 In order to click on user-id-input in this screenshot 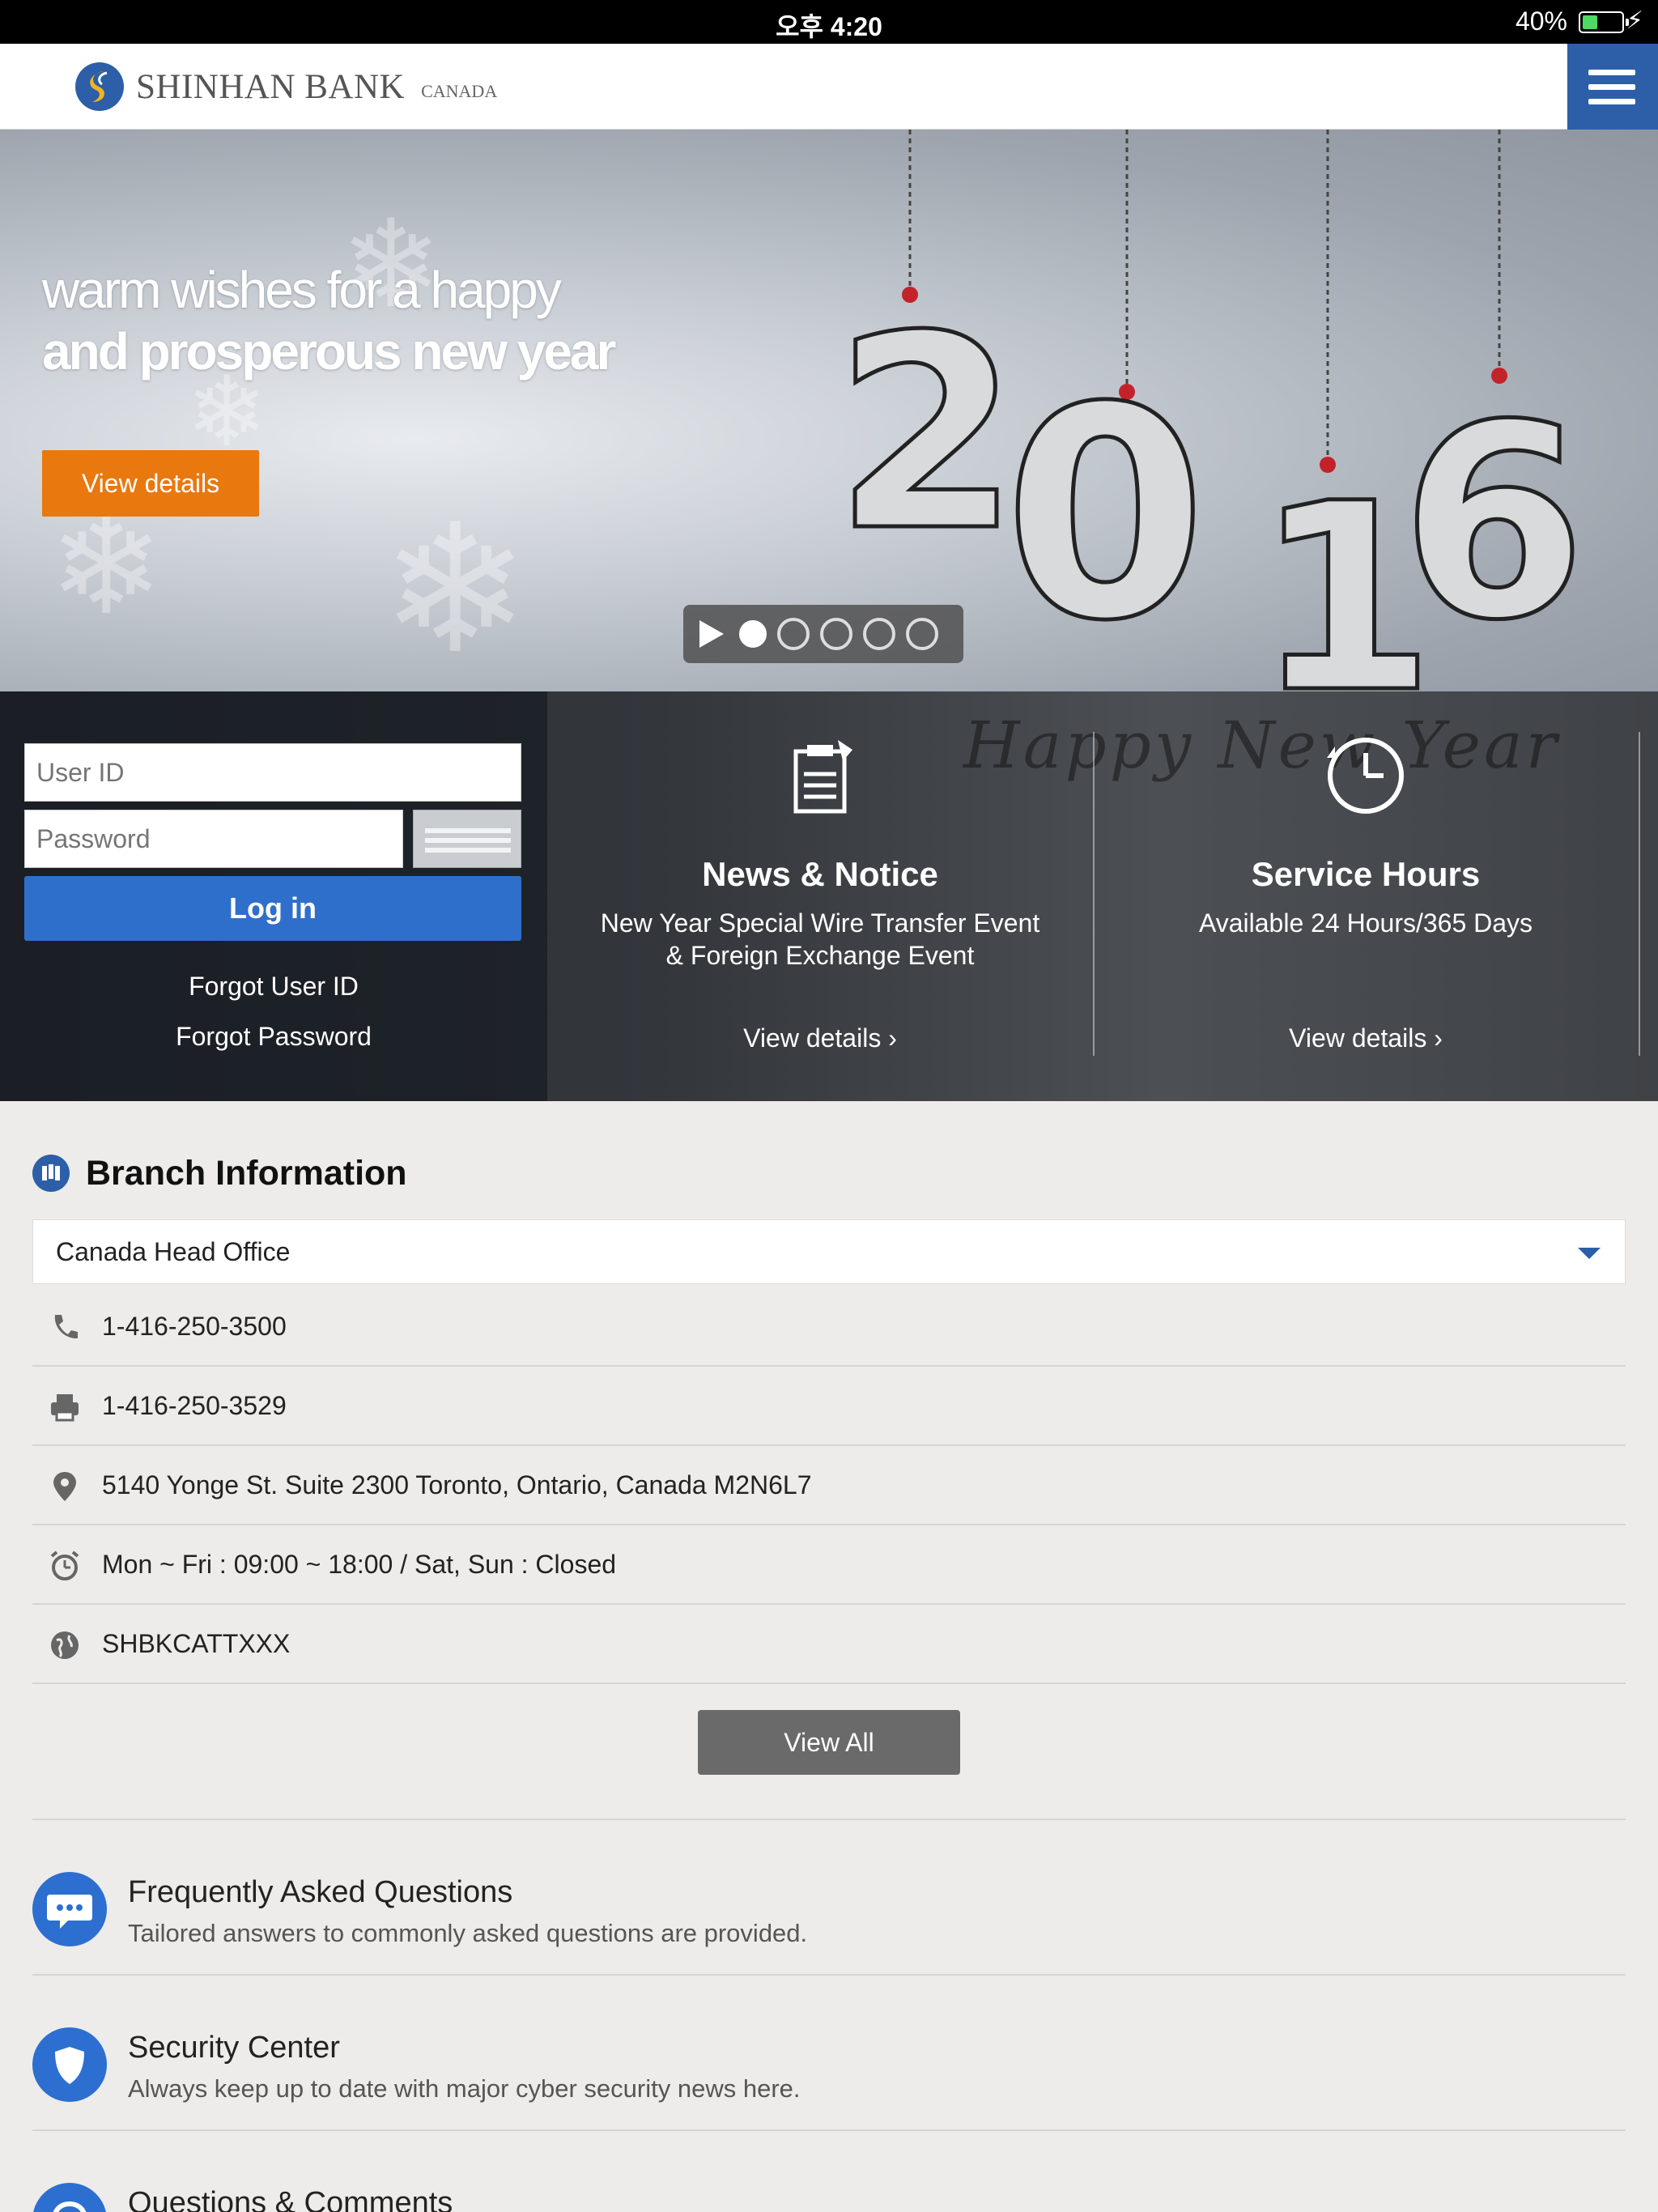, I will do `click(272, 773)`.